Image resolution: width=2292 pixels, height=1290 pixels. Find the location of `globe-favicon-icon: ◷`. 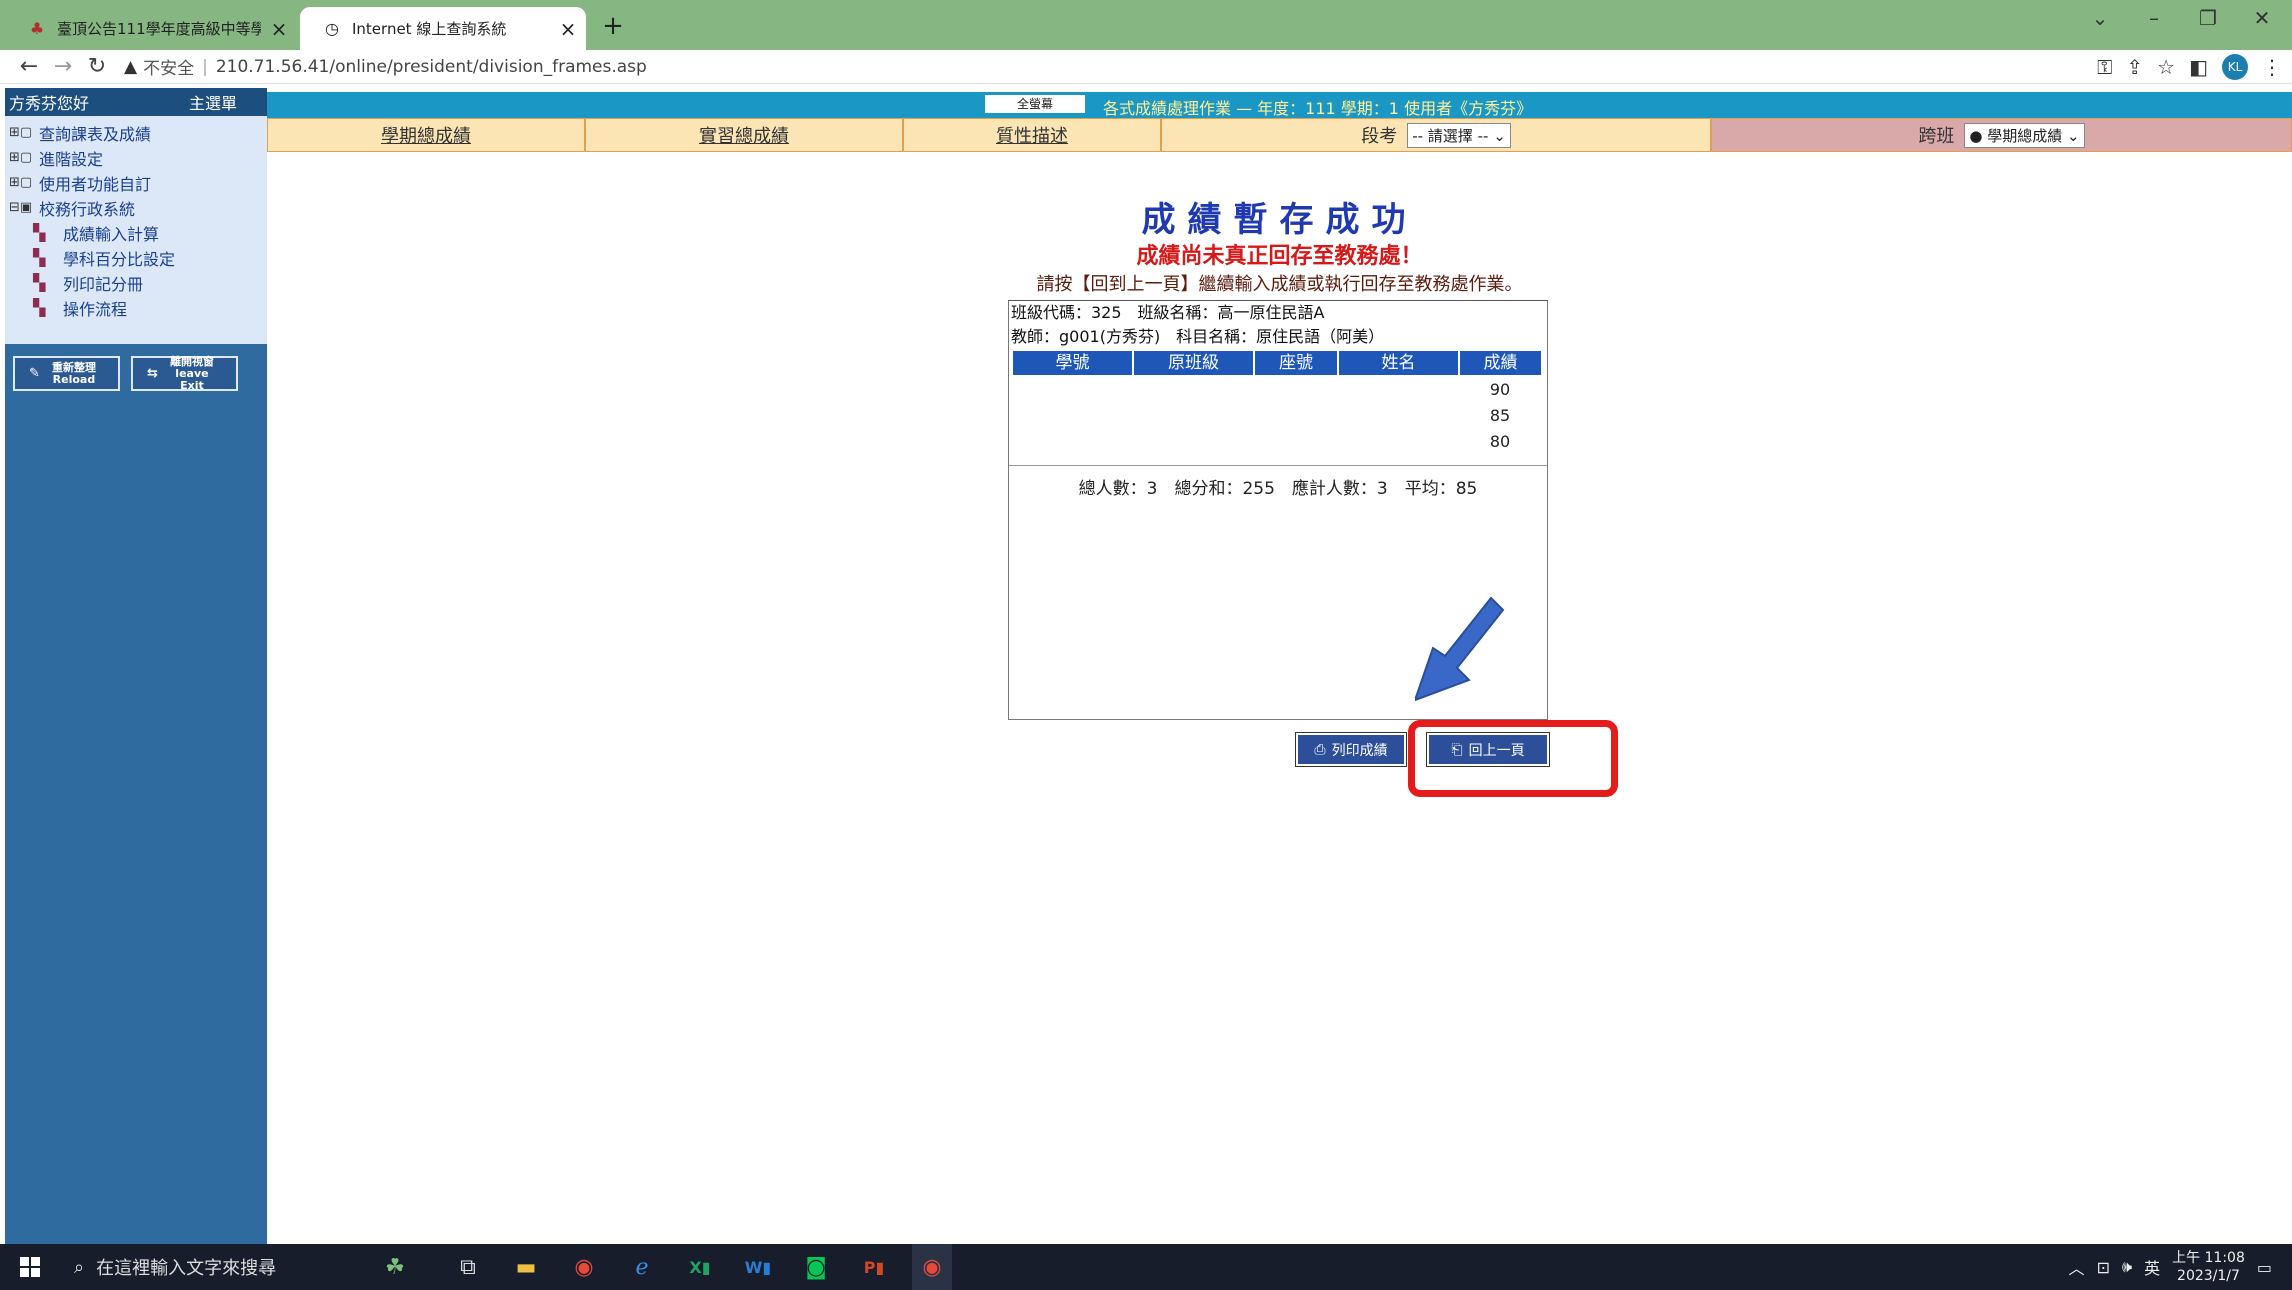

globe-favicon-icon: ◷ is located at coordinates (332, 28).